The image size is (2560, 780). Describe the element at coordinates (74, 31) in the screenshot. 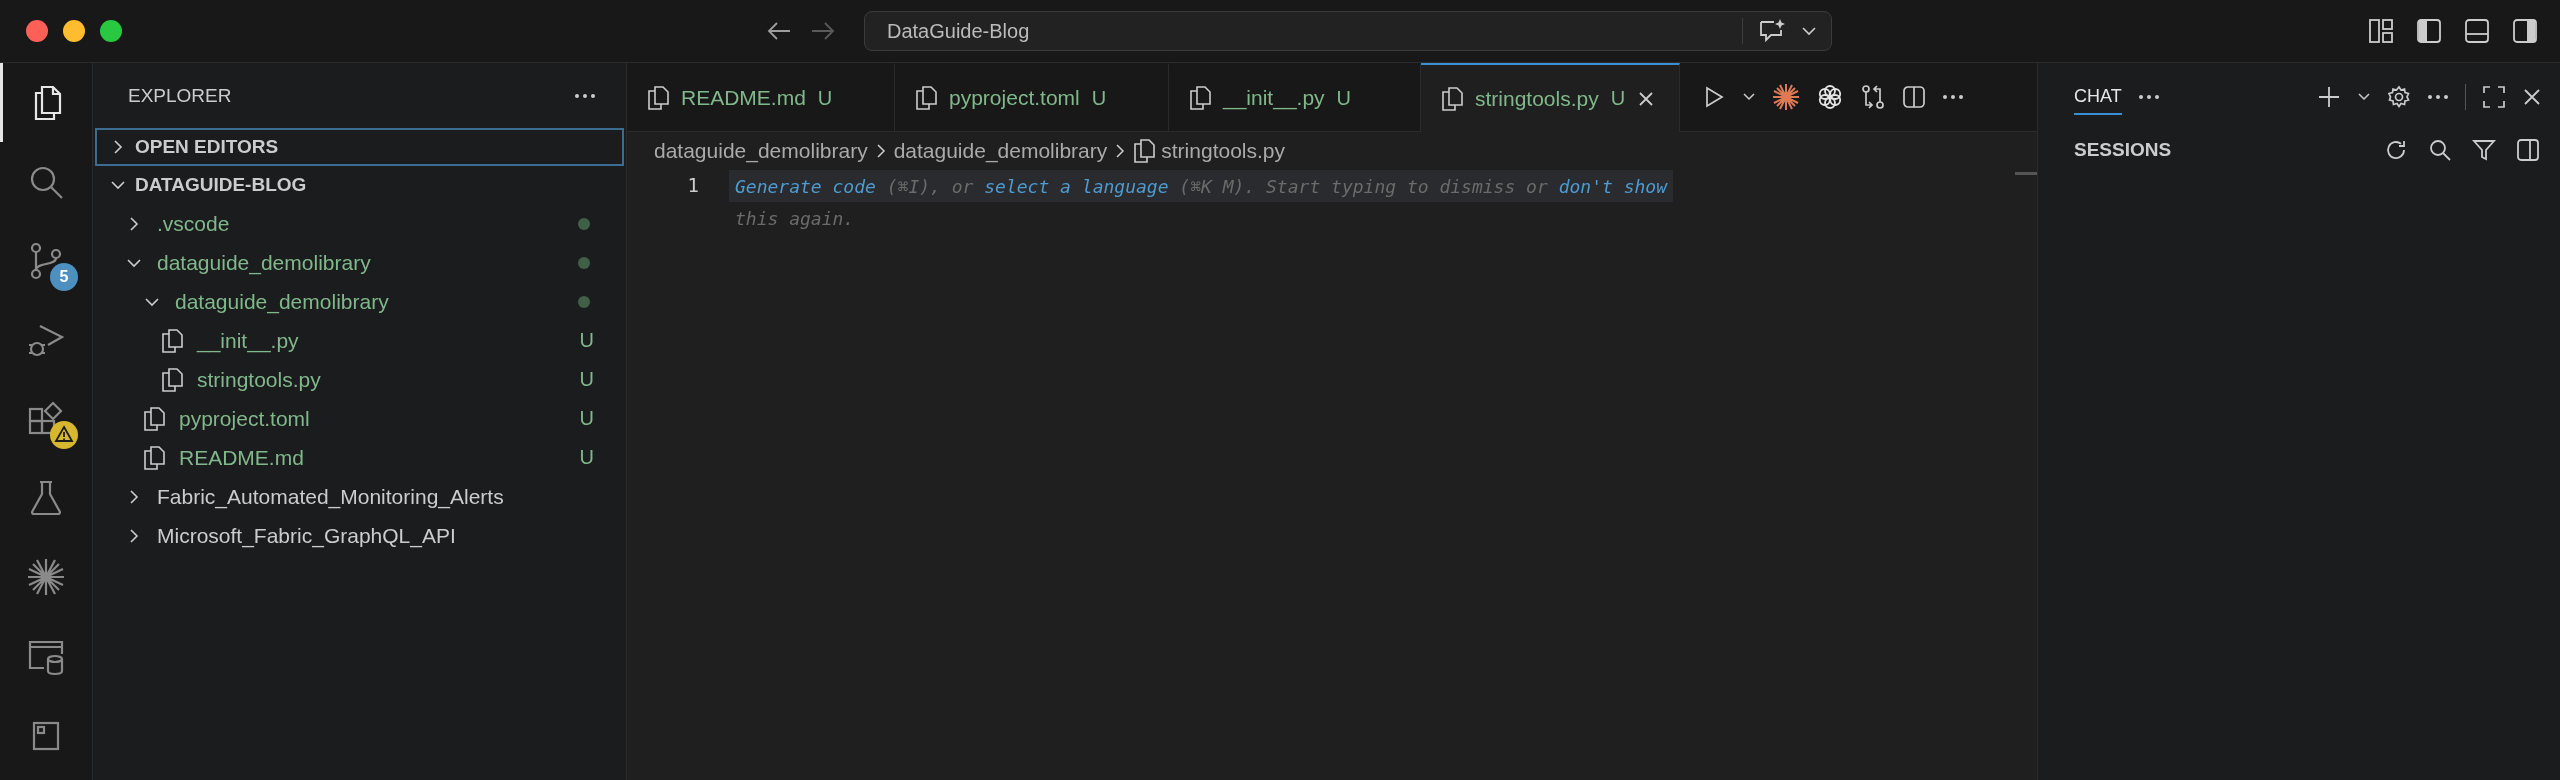

I see `minimize-window-button` at that location.